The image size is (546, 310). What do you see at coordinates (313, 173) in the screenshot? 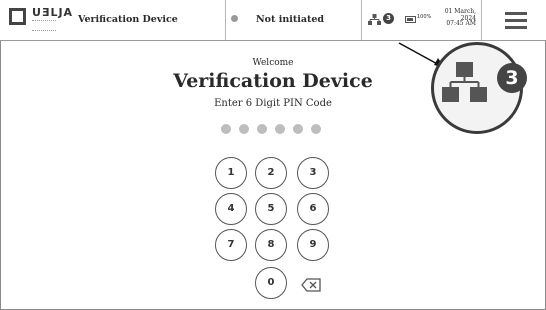
I see `key-3: 3` at bounding box center [313, 173].